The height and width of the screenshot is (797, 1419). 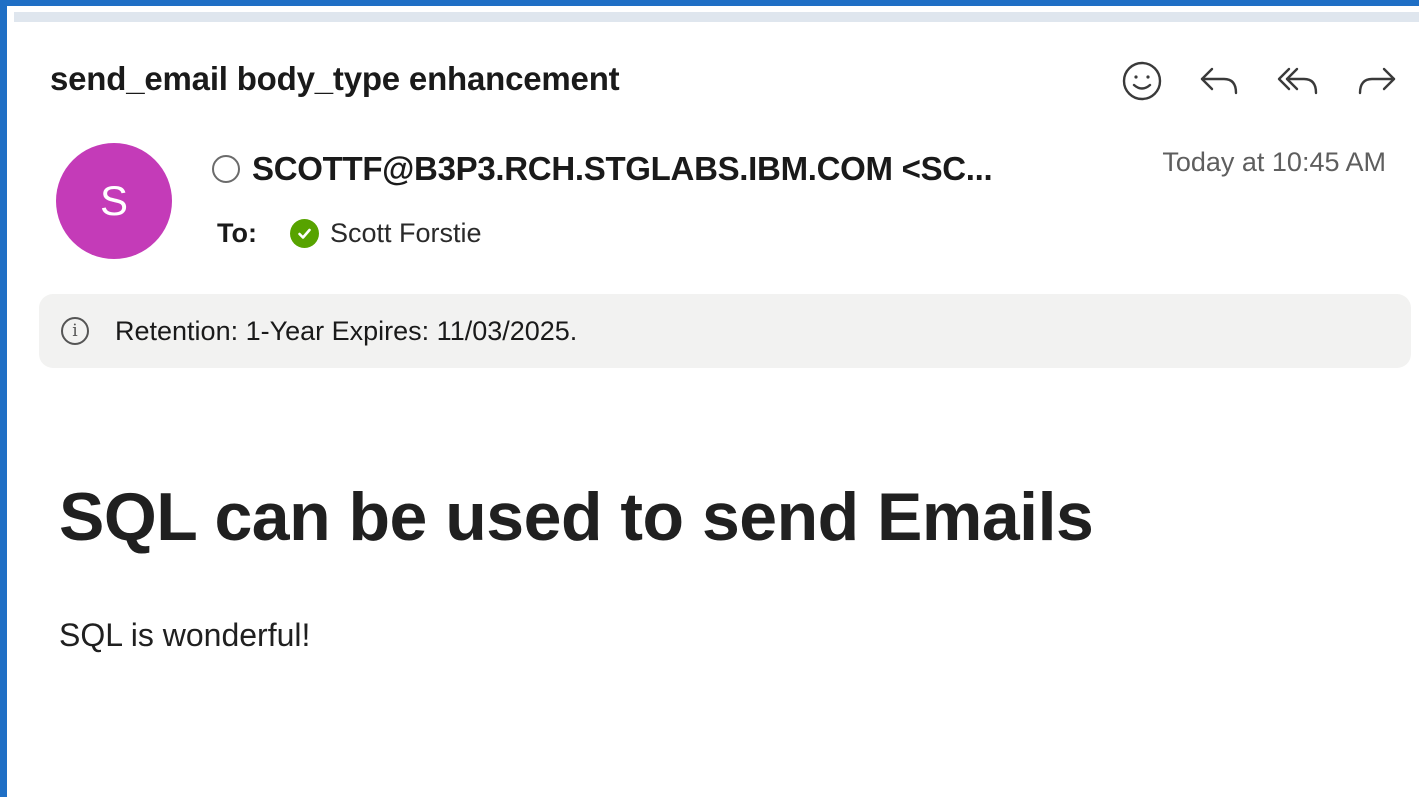 I want to click on emoji-icon, so click(x=1142, y=81).